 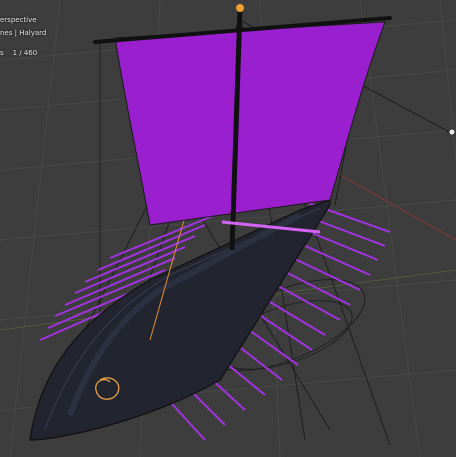 What do you see at coordinates (18, 20) in the screenshot?
I see `view-mode-label: erspective` at bounding box center [18, 20].